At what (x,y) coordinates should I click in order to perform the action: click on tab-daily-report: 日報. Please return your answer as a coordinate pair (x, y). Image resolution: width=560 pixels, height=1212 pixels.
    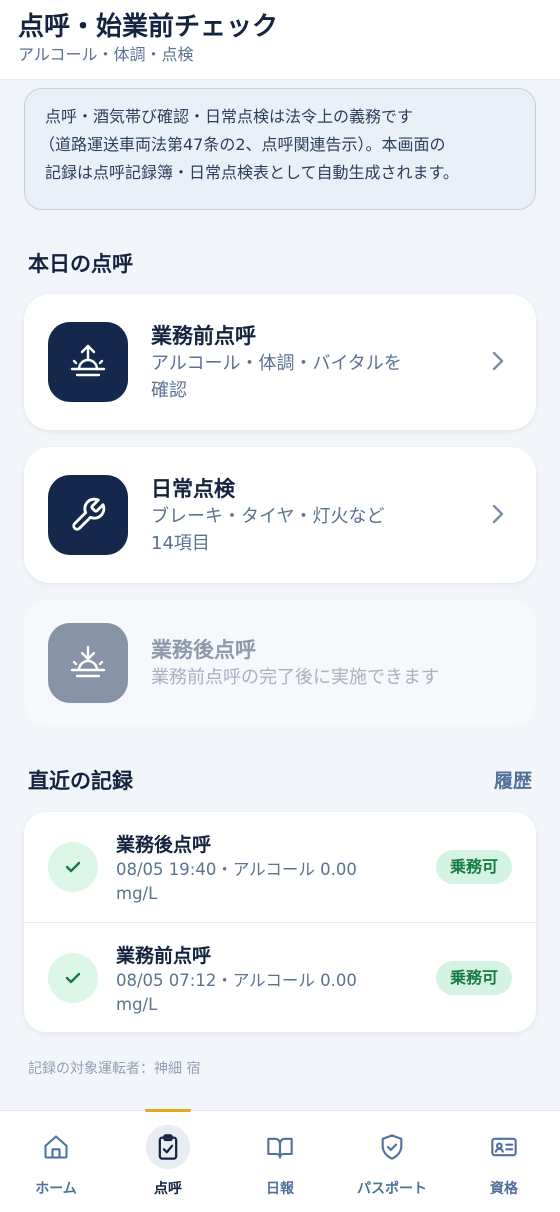
    Looking at the image, I should click on (280, 1161).